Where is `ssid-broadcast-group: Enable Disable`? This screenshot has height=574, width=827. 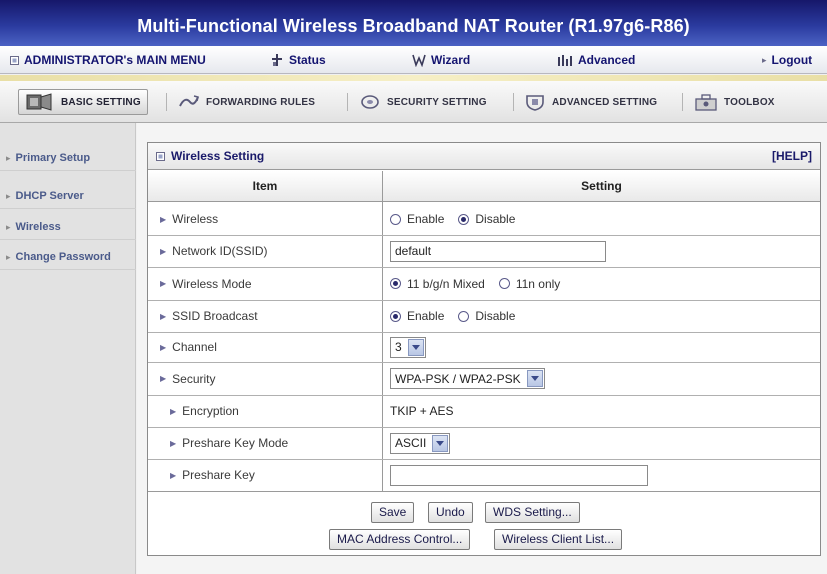
ssid-broadcast-group: Enable Disable is located at coordinates (600, 316).